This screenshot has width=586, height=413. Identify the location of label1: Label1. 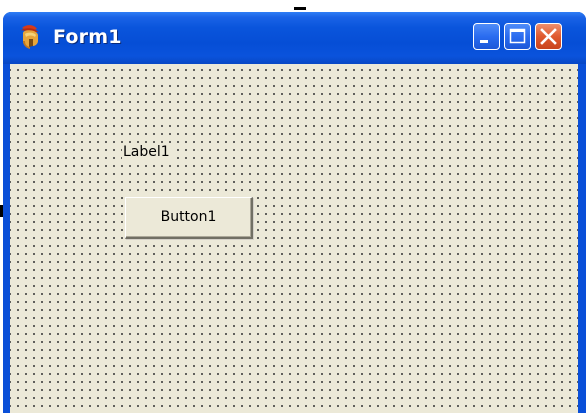
(146, 152).